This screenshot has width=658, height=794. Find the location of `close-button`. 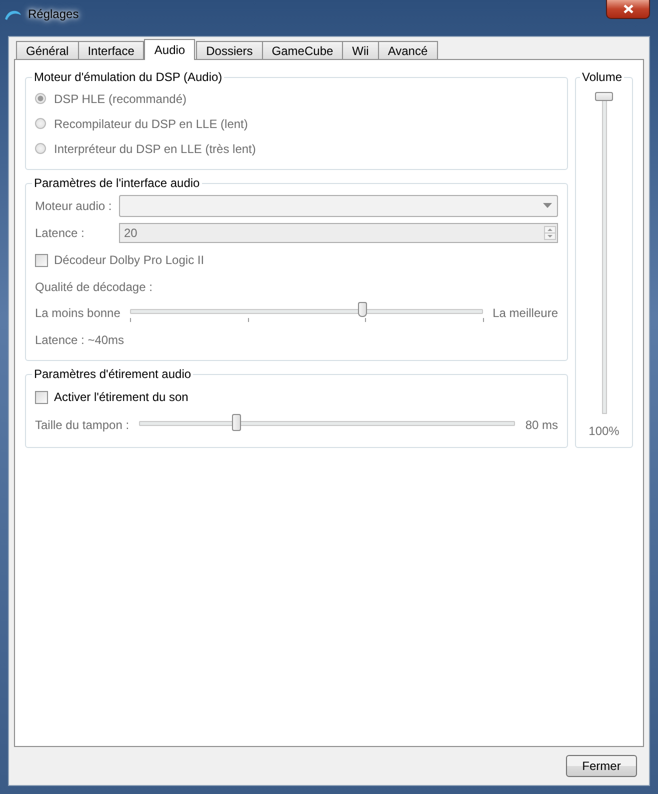

close-button is located at coordinates (628, 9).